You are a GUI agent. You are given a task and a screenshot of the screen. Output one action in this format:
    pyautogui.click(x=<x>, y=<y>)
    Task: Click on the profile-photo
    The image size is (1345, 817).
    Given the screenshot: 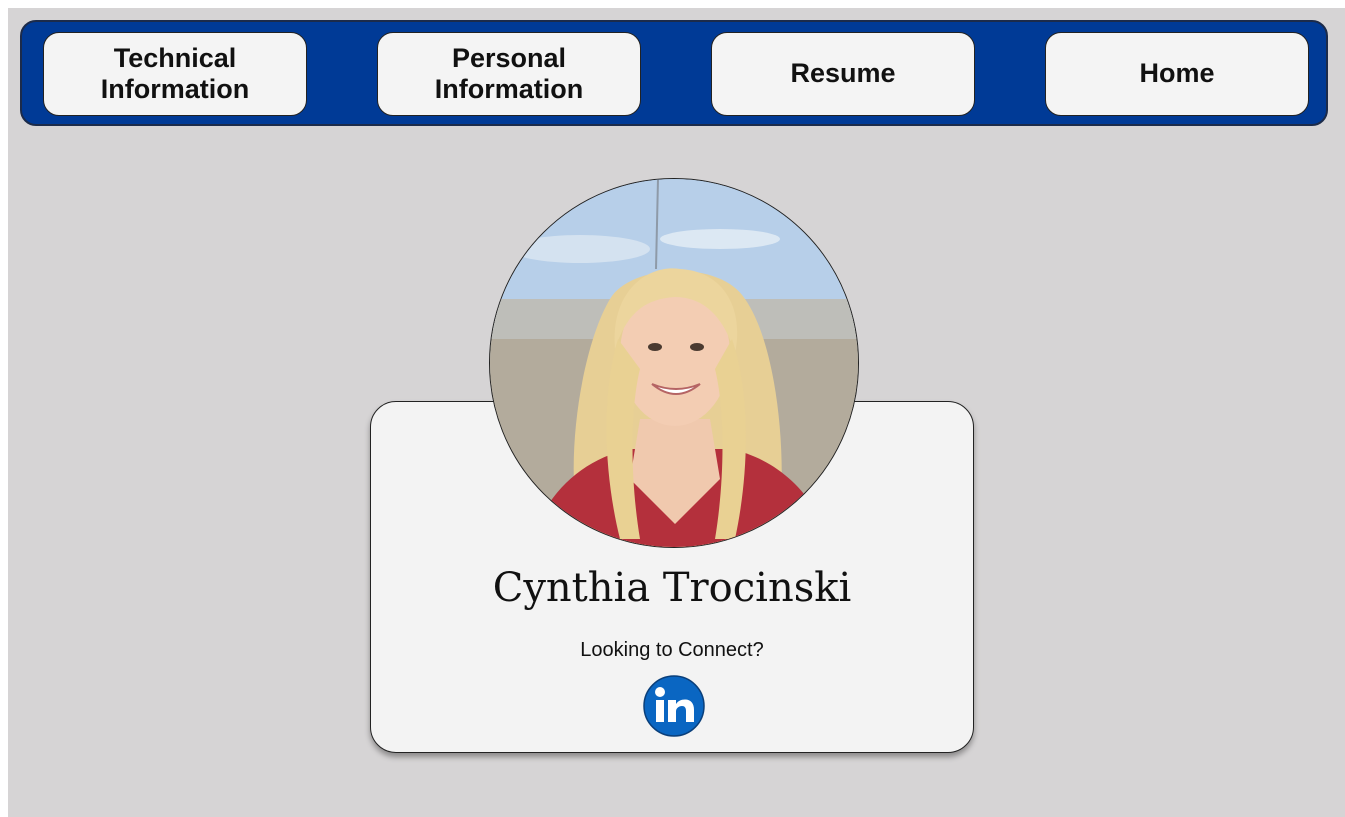 What is the action you would take?
    pyautogui.click(x=674, y=363)
    